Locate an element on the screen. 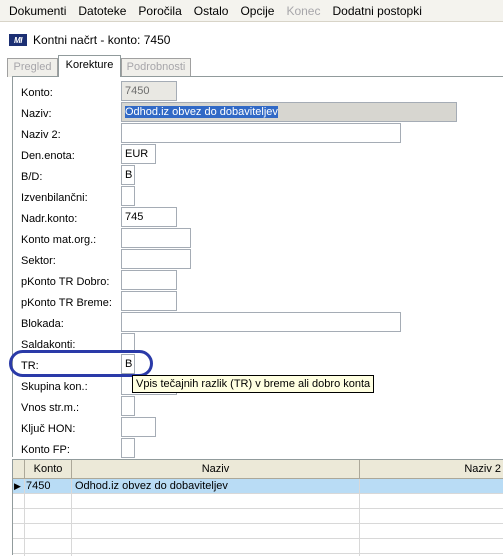 This screenshot has height=556, width=503. menu-opcije: Opcije is located at coordinates (257, 11).